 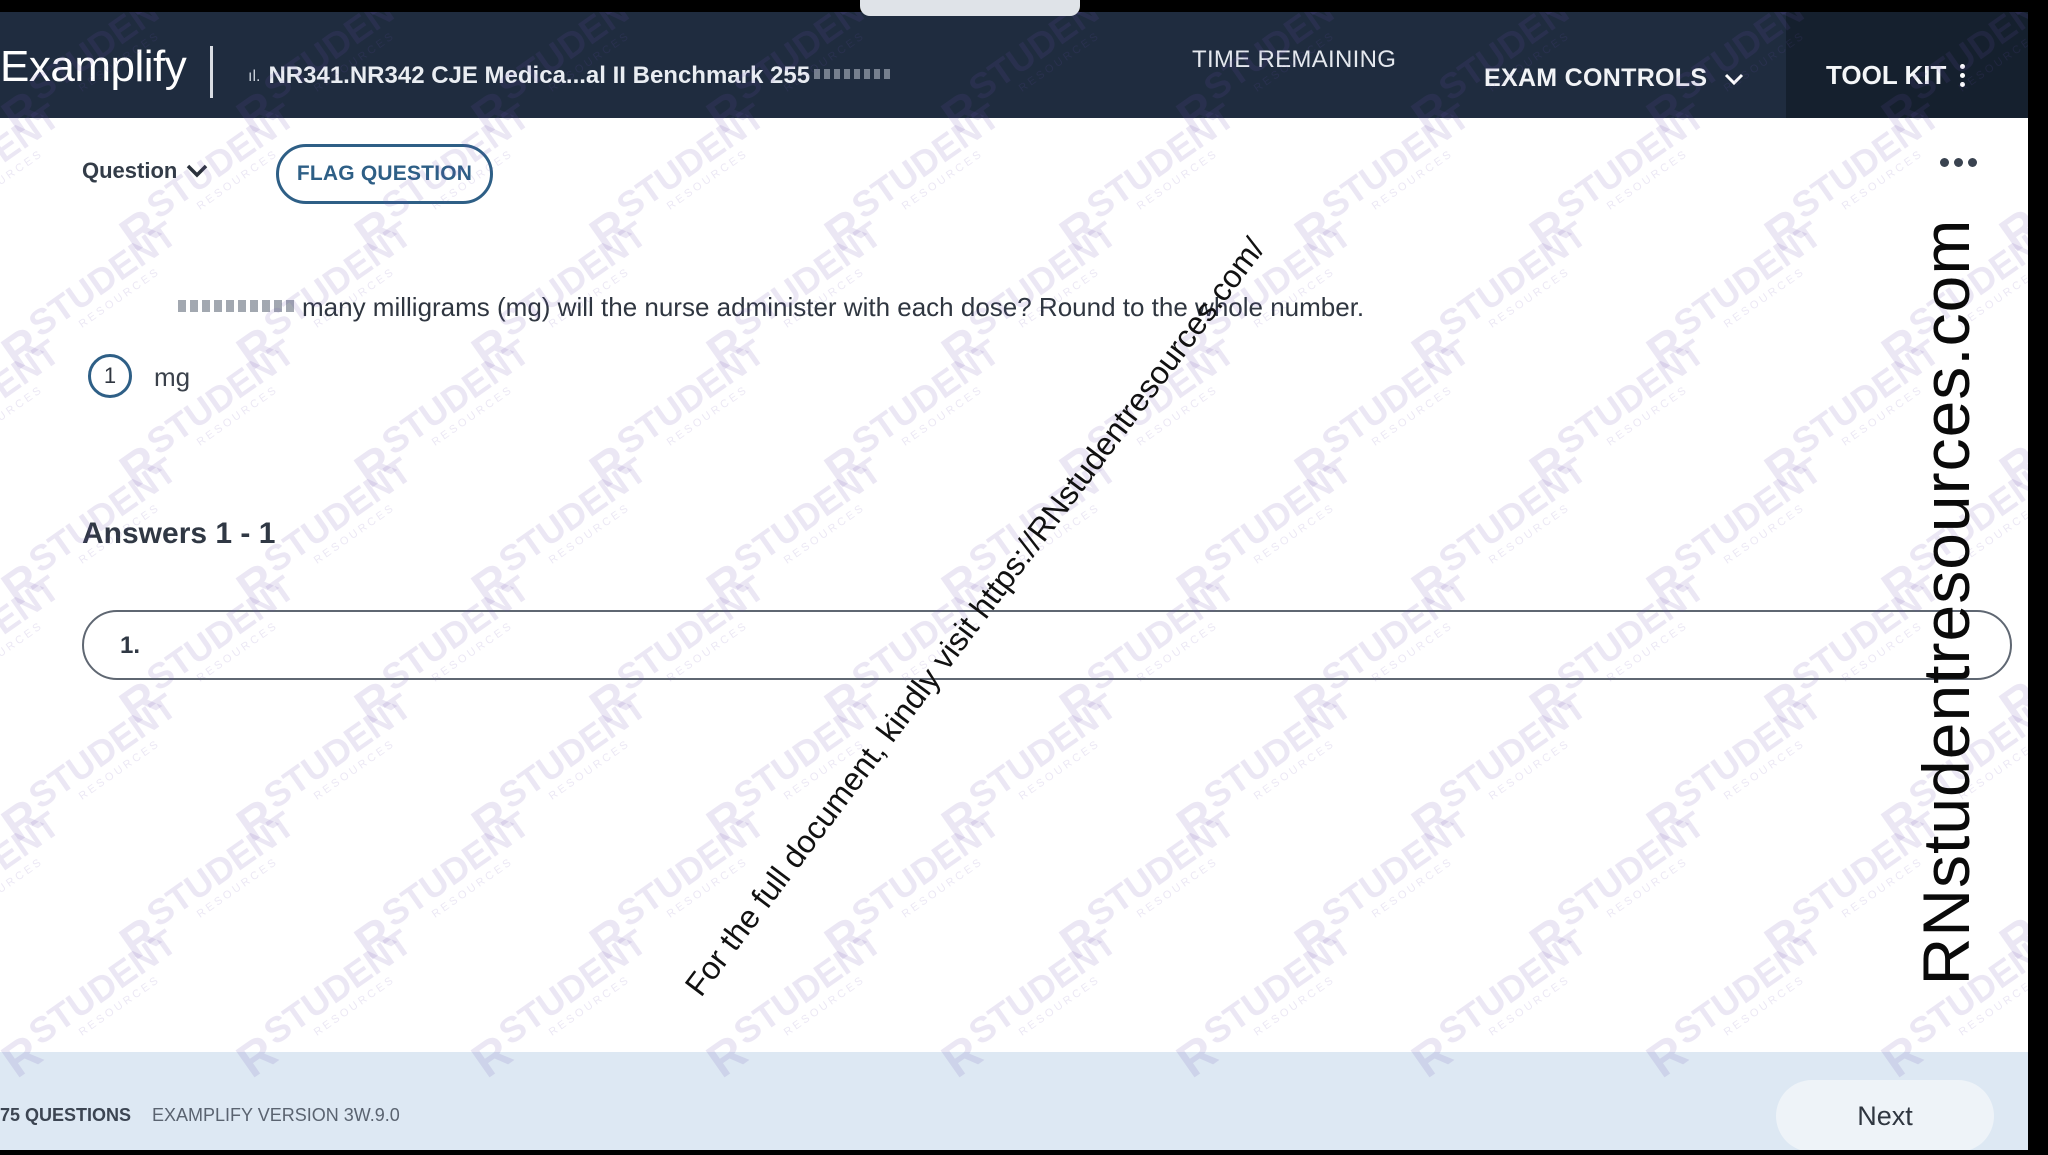 I want to click on tool-kit-label: TOOL KIT, so click(x=1886, y=75).